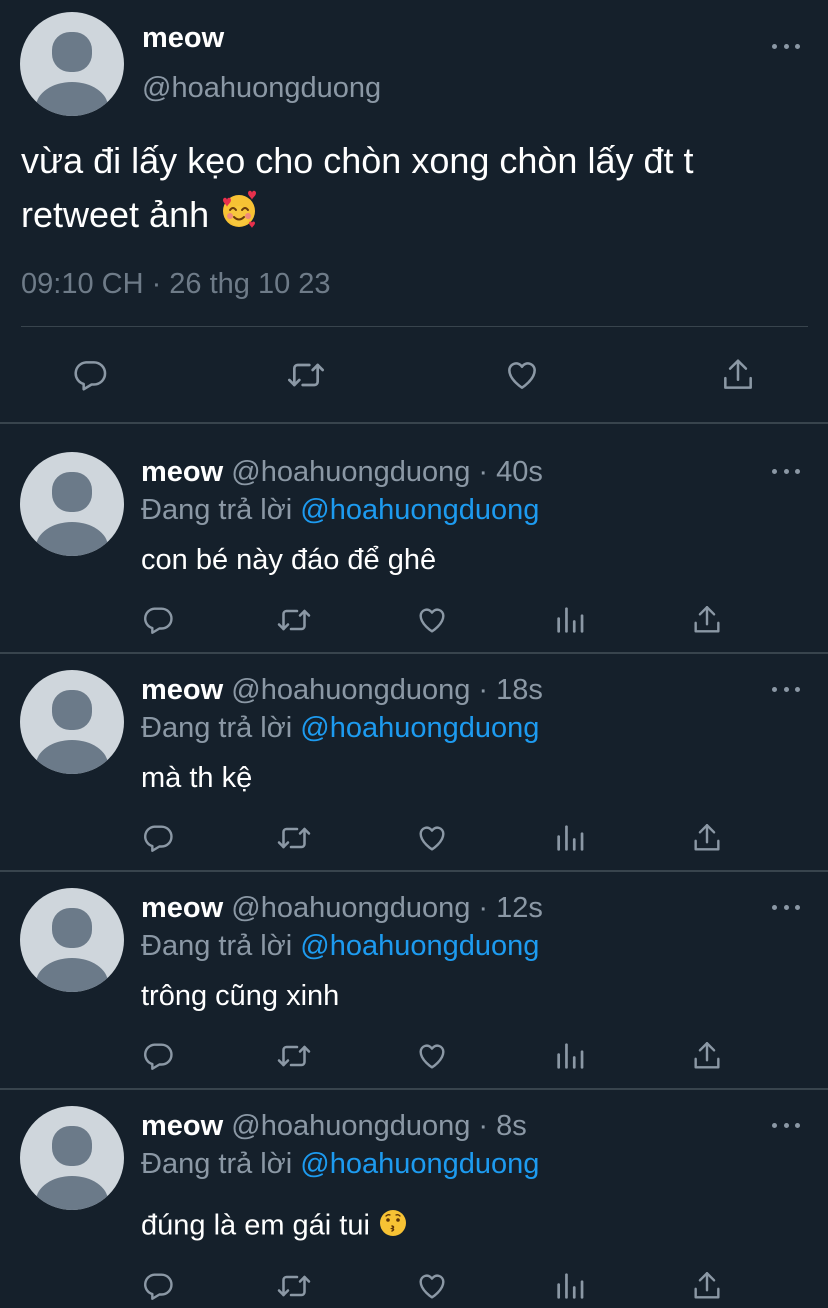 The height and width of the screenshot is (1308, 828). What do you see at coordinates (289, 560) in the screenshot?
I see `reply-text: con bé này đáo để ghê` at bounding box center [289, 560].